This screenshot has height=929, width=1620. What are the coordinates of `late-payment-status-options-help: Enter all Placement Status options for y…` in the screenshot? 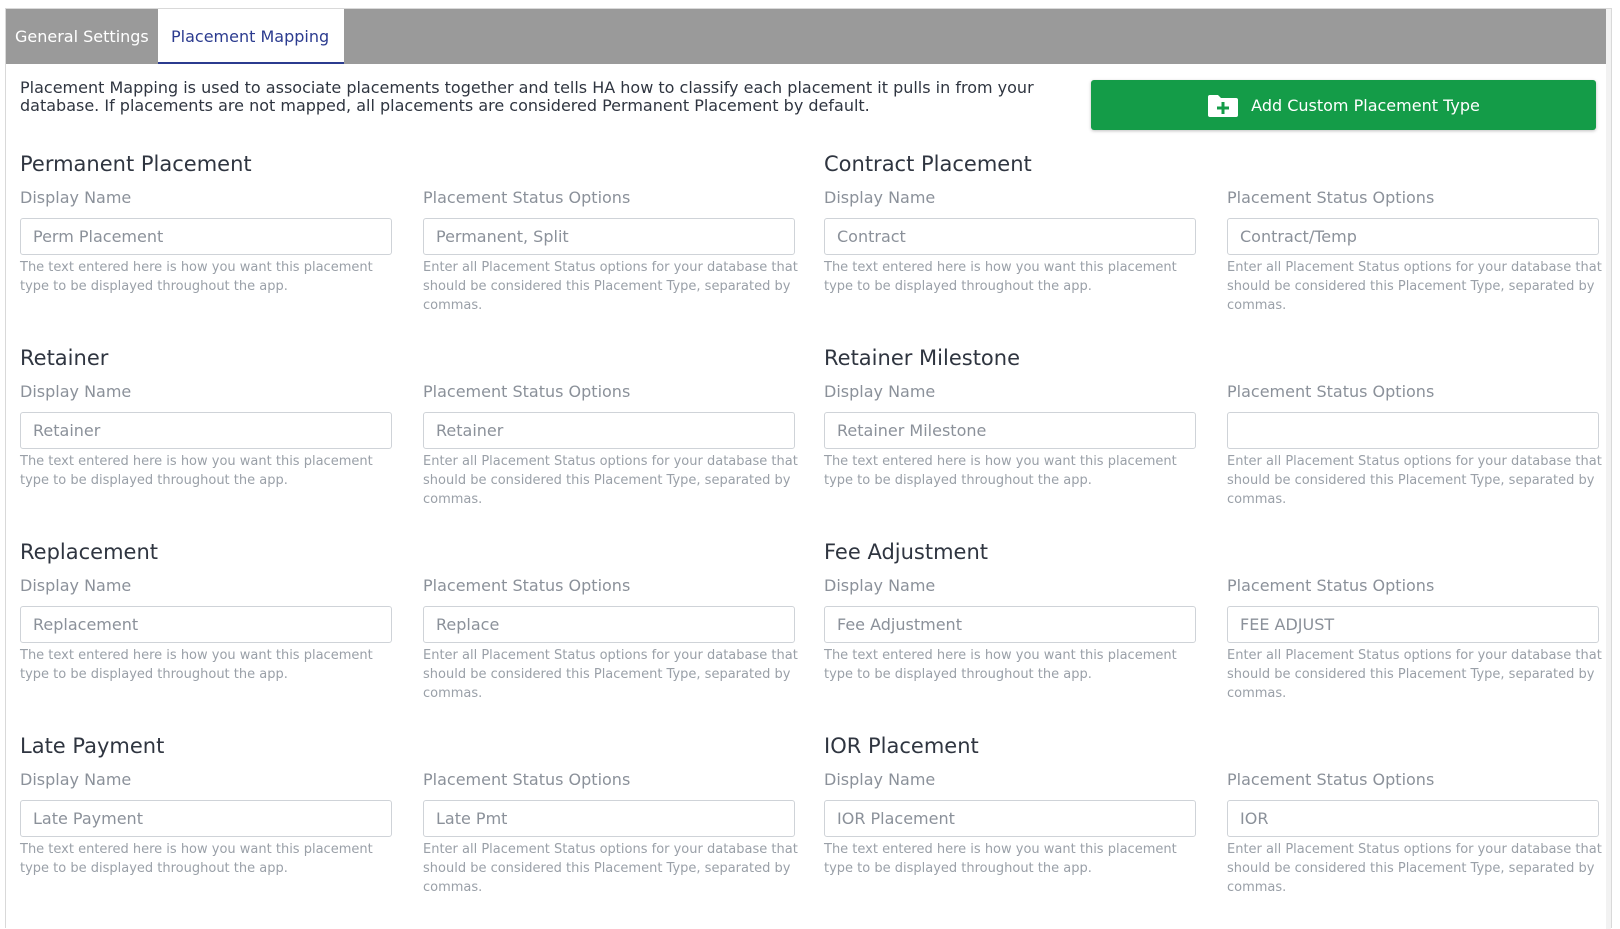 It's located at (610, 868).